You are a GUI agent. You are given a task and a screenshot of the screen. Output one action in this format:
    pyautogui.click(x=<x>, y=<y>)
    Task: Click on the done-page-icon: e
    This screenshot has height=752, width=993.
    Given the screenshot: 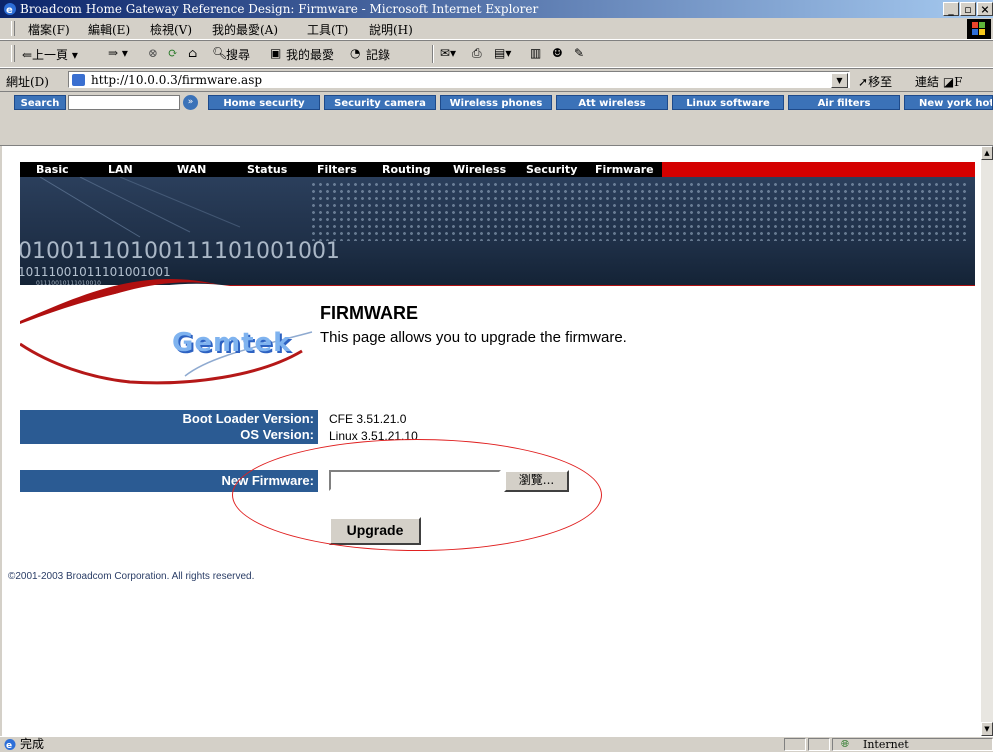 What is the action you would take?
    pyautogui.click(x=10, y=745)
    